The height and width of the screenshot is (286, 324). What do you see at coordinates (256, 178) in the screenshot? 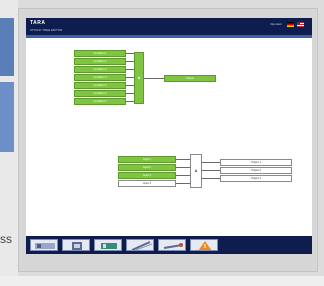
I see `tree2-output-node: Output 3` at bounding box center [256, 178].